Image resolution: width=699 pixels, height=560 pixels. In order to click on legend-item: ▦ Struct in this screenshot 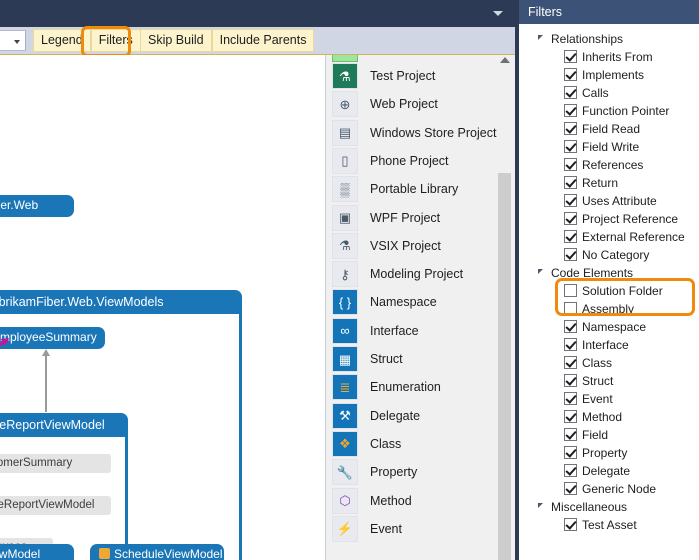, I will do `click(408, 359)`.